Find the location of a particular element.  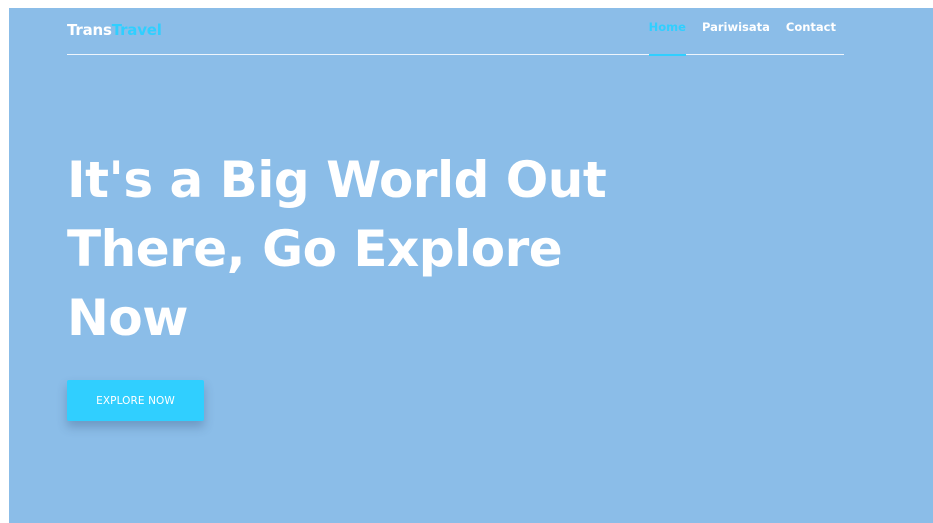

brand-logo: TransTravel is located at coordinates (114, 30).